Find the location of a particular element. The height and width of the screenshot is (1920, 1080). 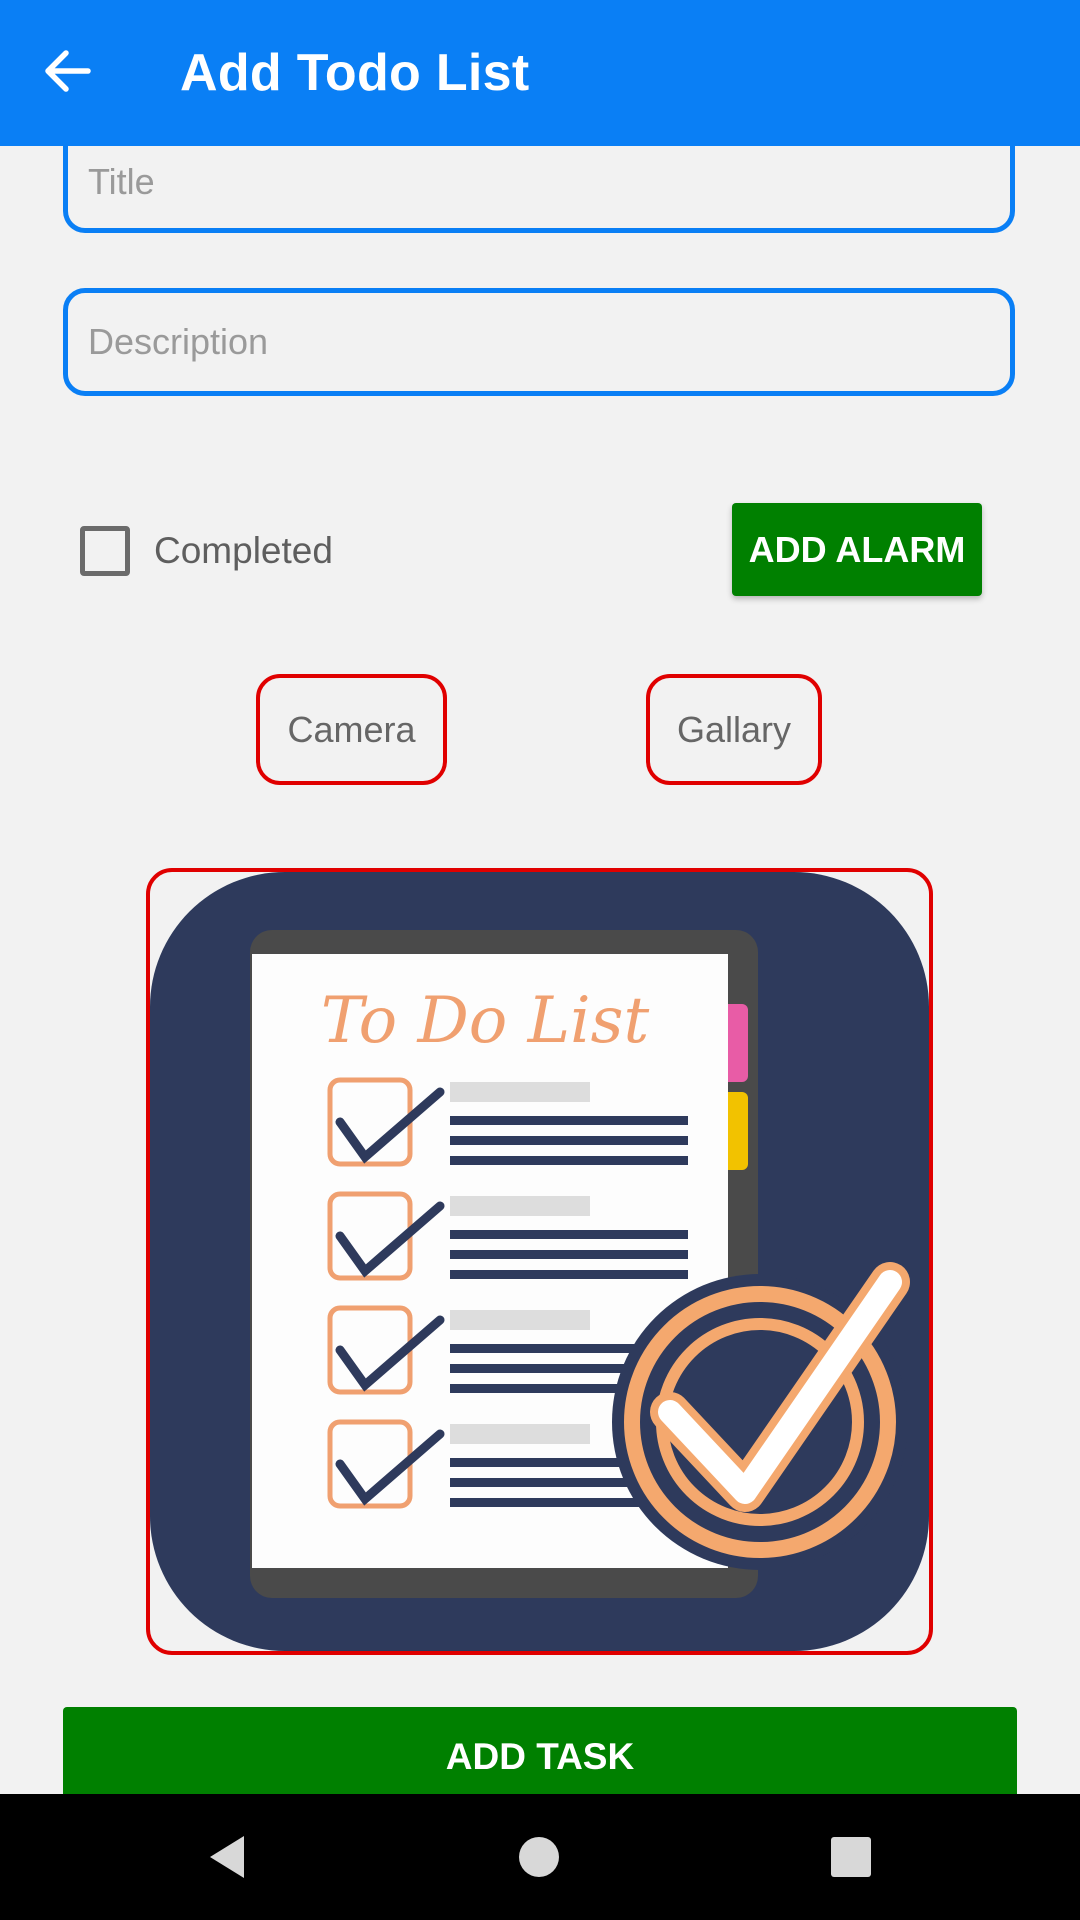

page-title: Add Todo List is located at coordinates (355, 73).